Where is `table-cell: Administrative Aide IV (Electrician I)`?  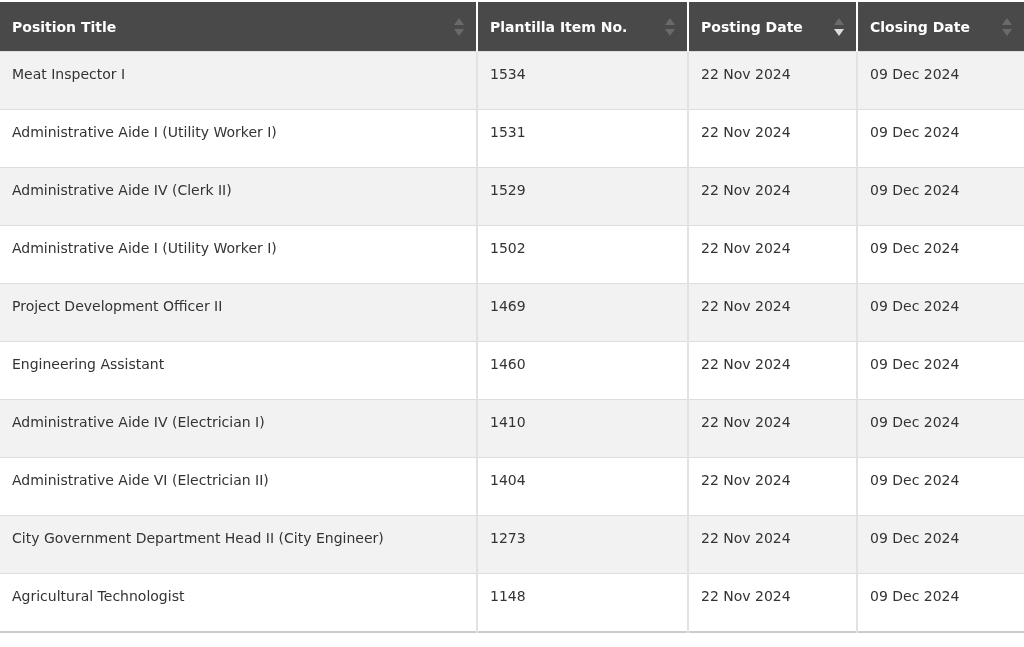
table-cell: Administrative Aide IV (Electrician I) is located at coordinates (238, 428).